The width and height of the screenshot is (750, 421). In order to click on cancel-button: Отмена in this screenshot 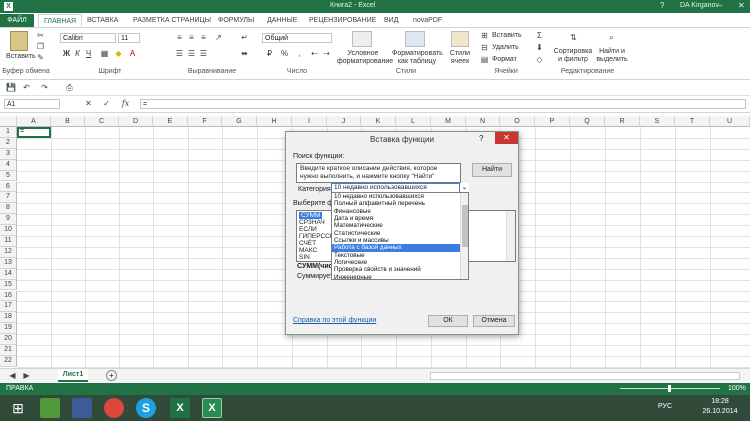, I will do `click(494, 321)`.